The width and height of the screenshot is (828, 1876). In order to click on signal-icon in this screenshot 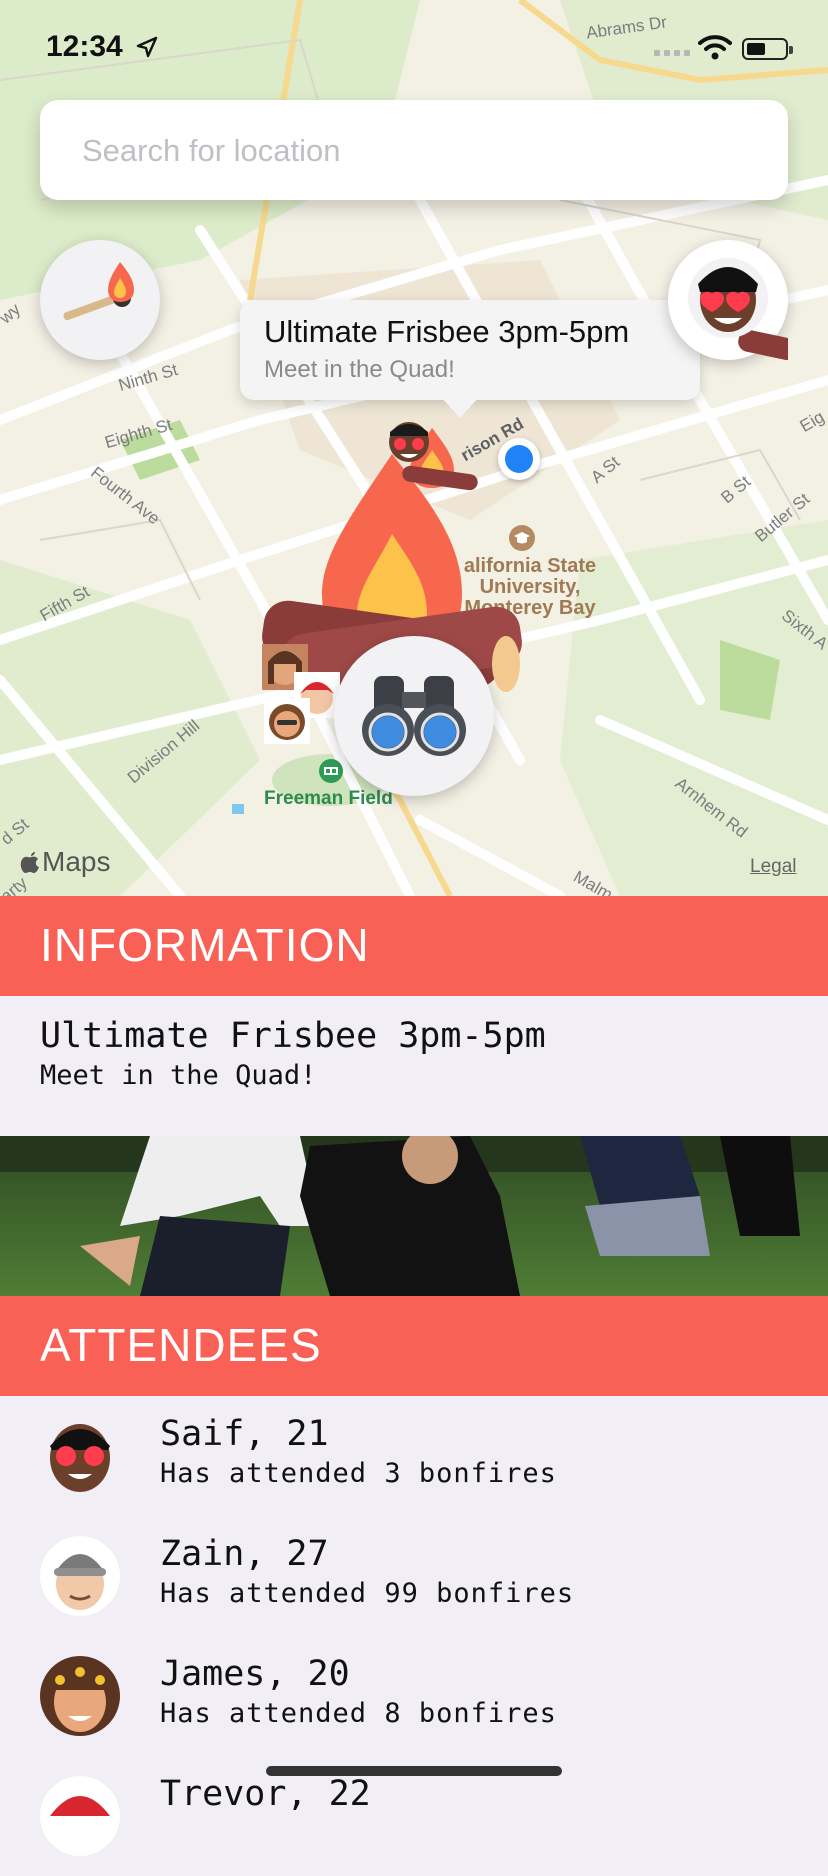, I will do `click(672, 53)`.